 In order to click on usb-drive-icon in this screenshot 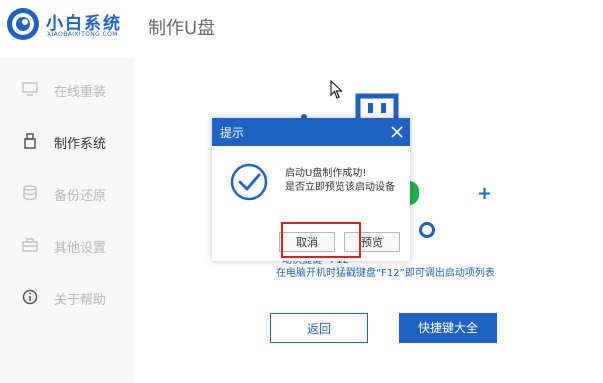, I will do `click(30, 141)`.